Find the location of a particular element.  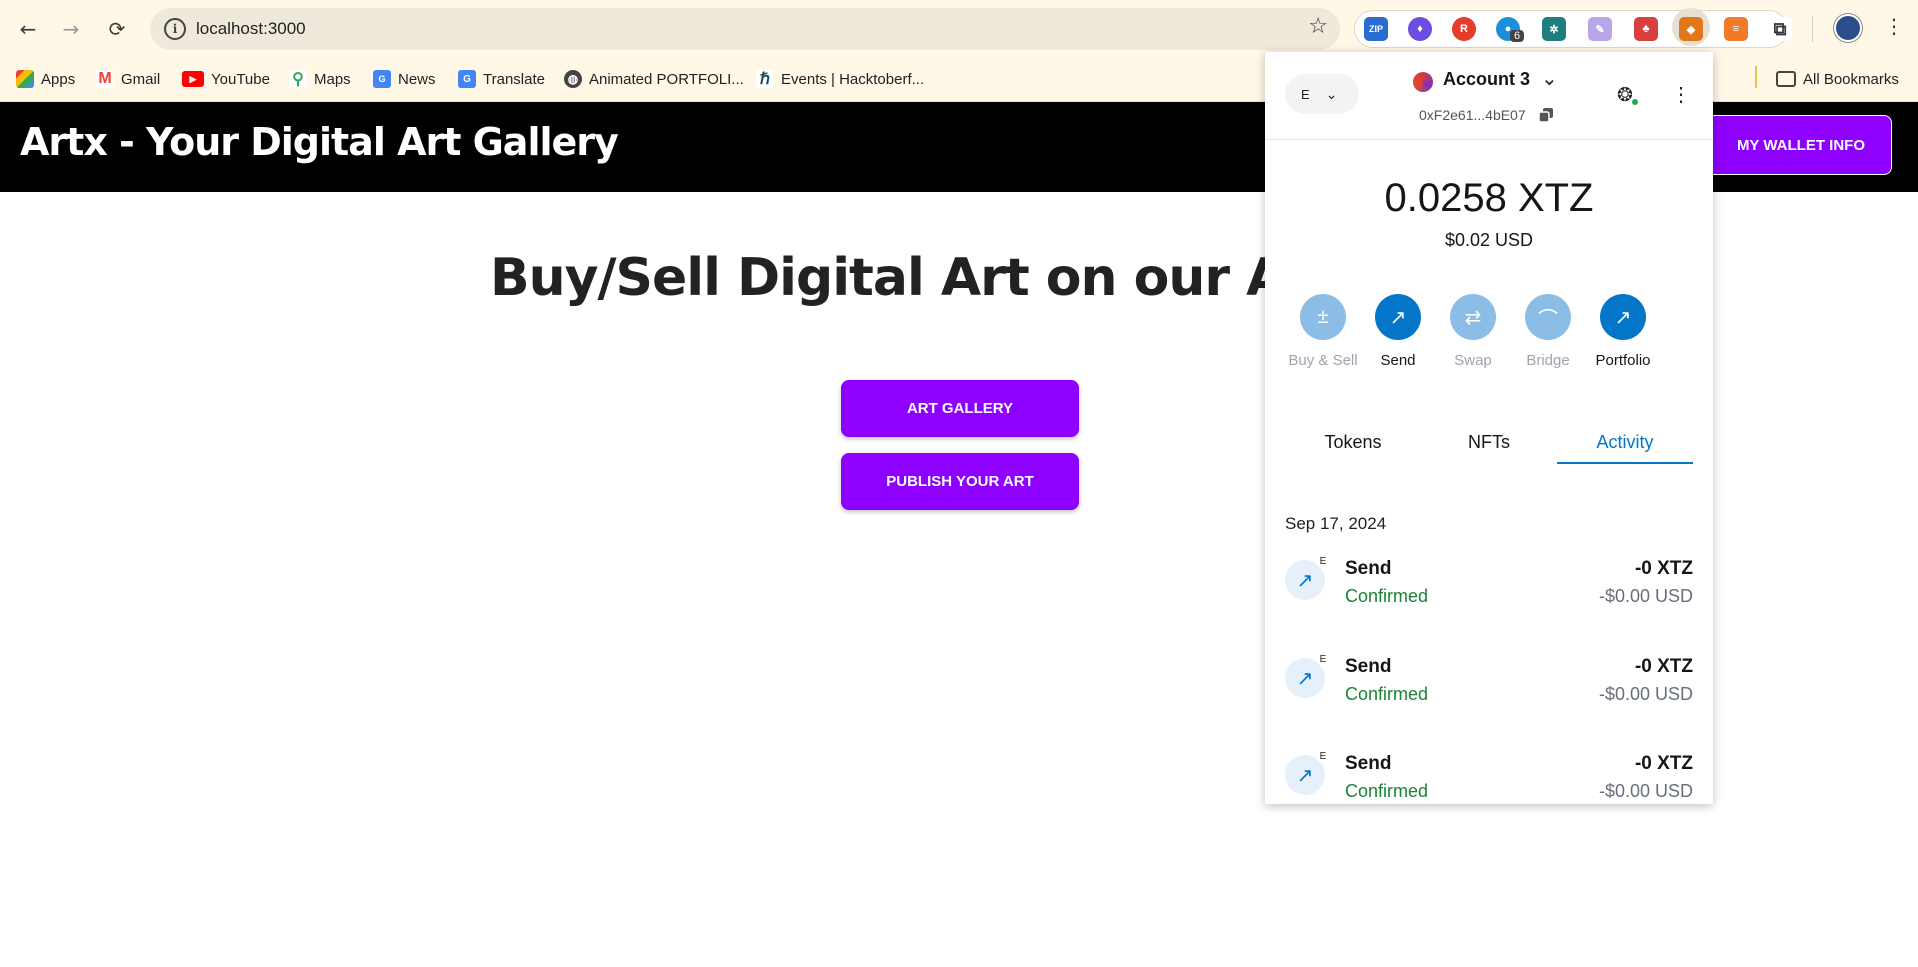

account-name: Account 3 is located at coordinates (1486, 79).